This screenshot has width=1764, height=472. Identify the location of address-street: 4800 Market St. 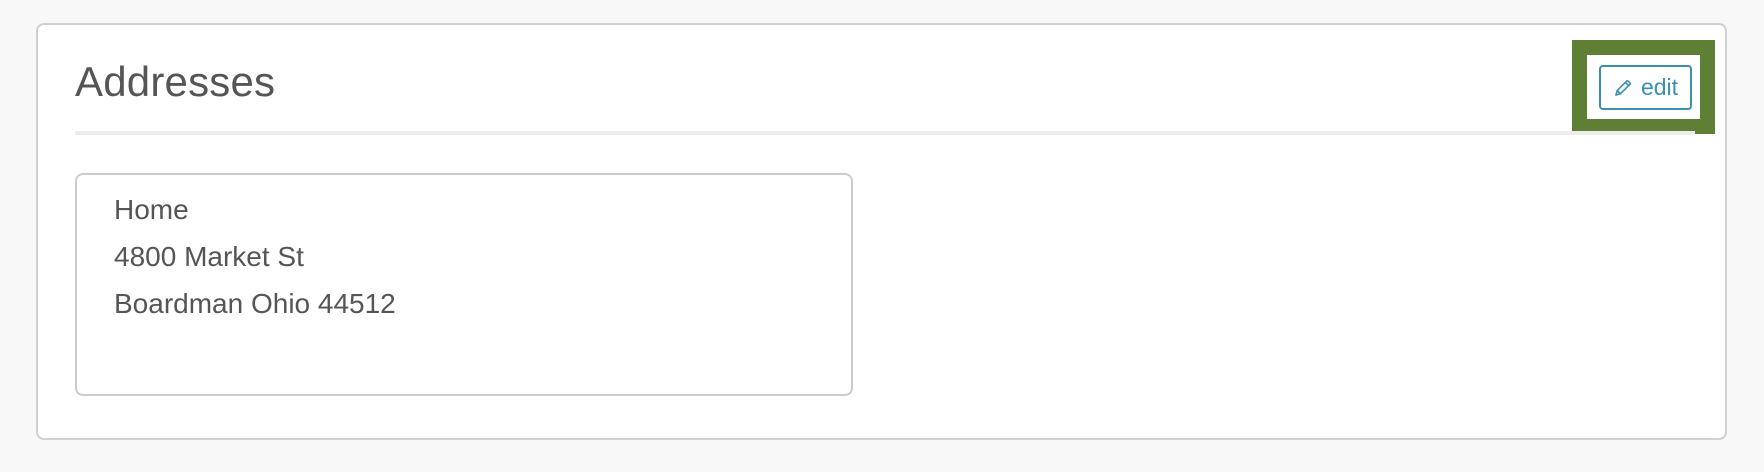
(209, 256).